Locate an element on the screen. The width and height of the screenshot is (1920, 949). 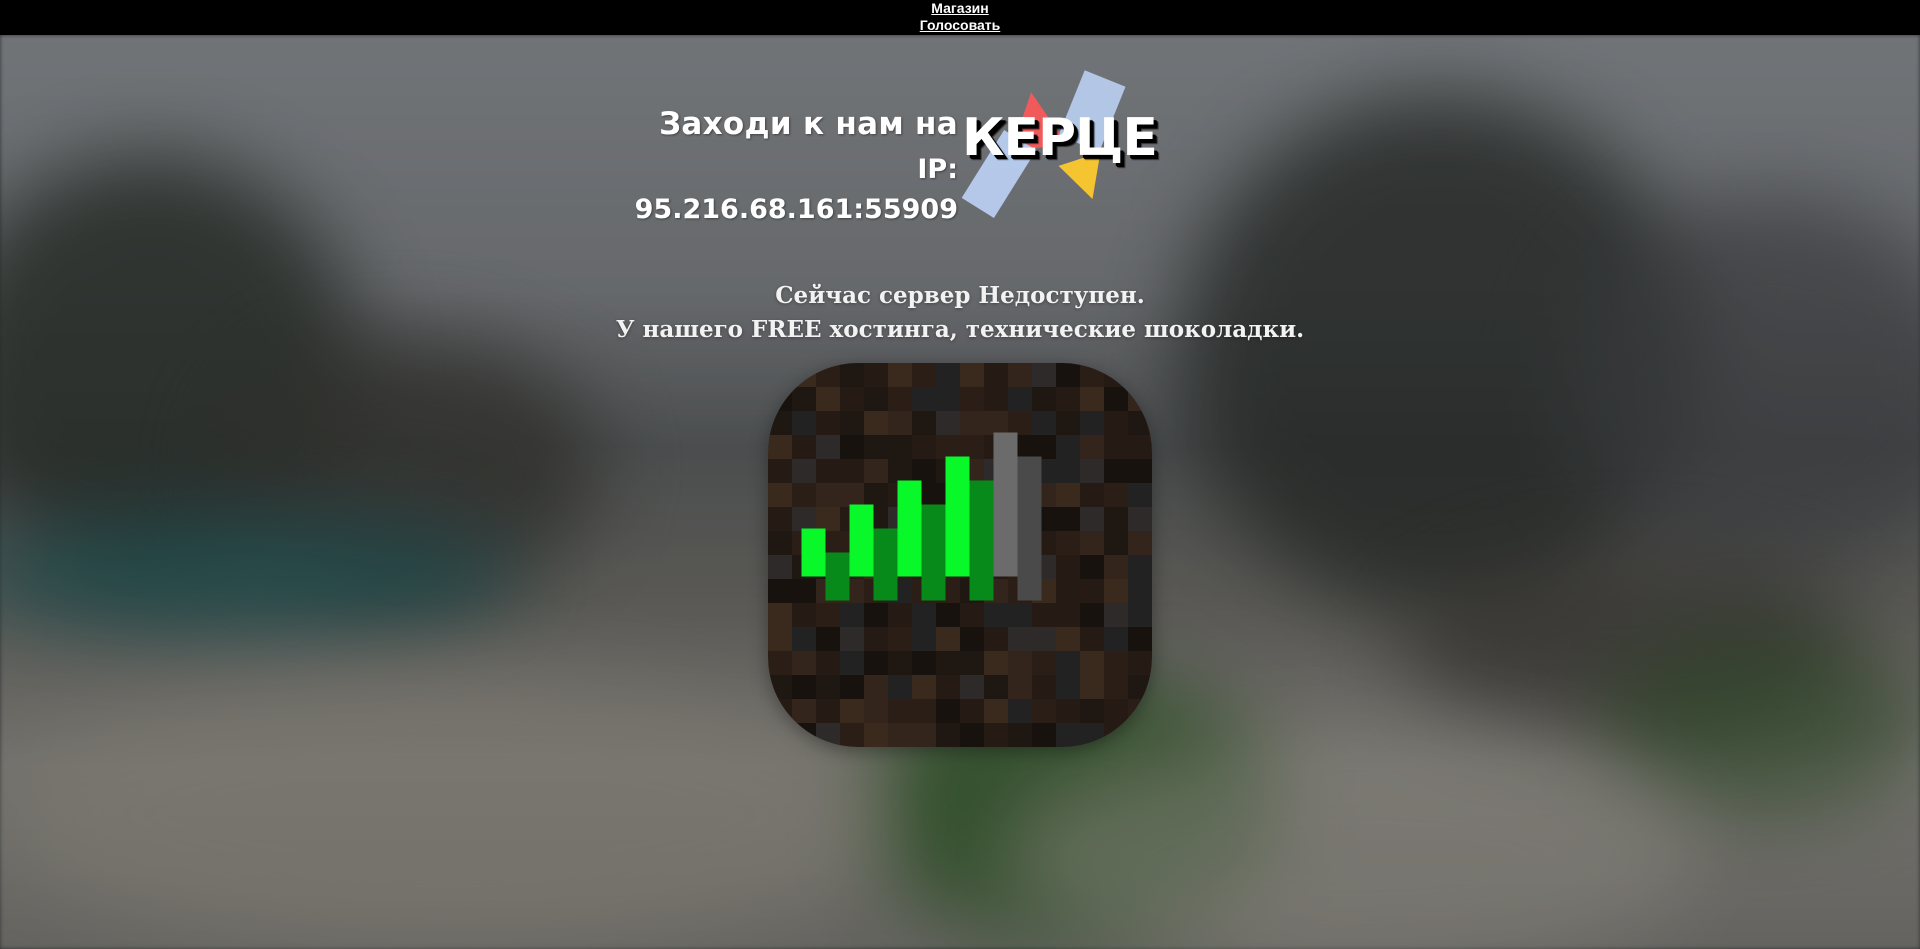
status-line-1: Сейчас сервер Недоступен. is located at coordinates (960, 295).